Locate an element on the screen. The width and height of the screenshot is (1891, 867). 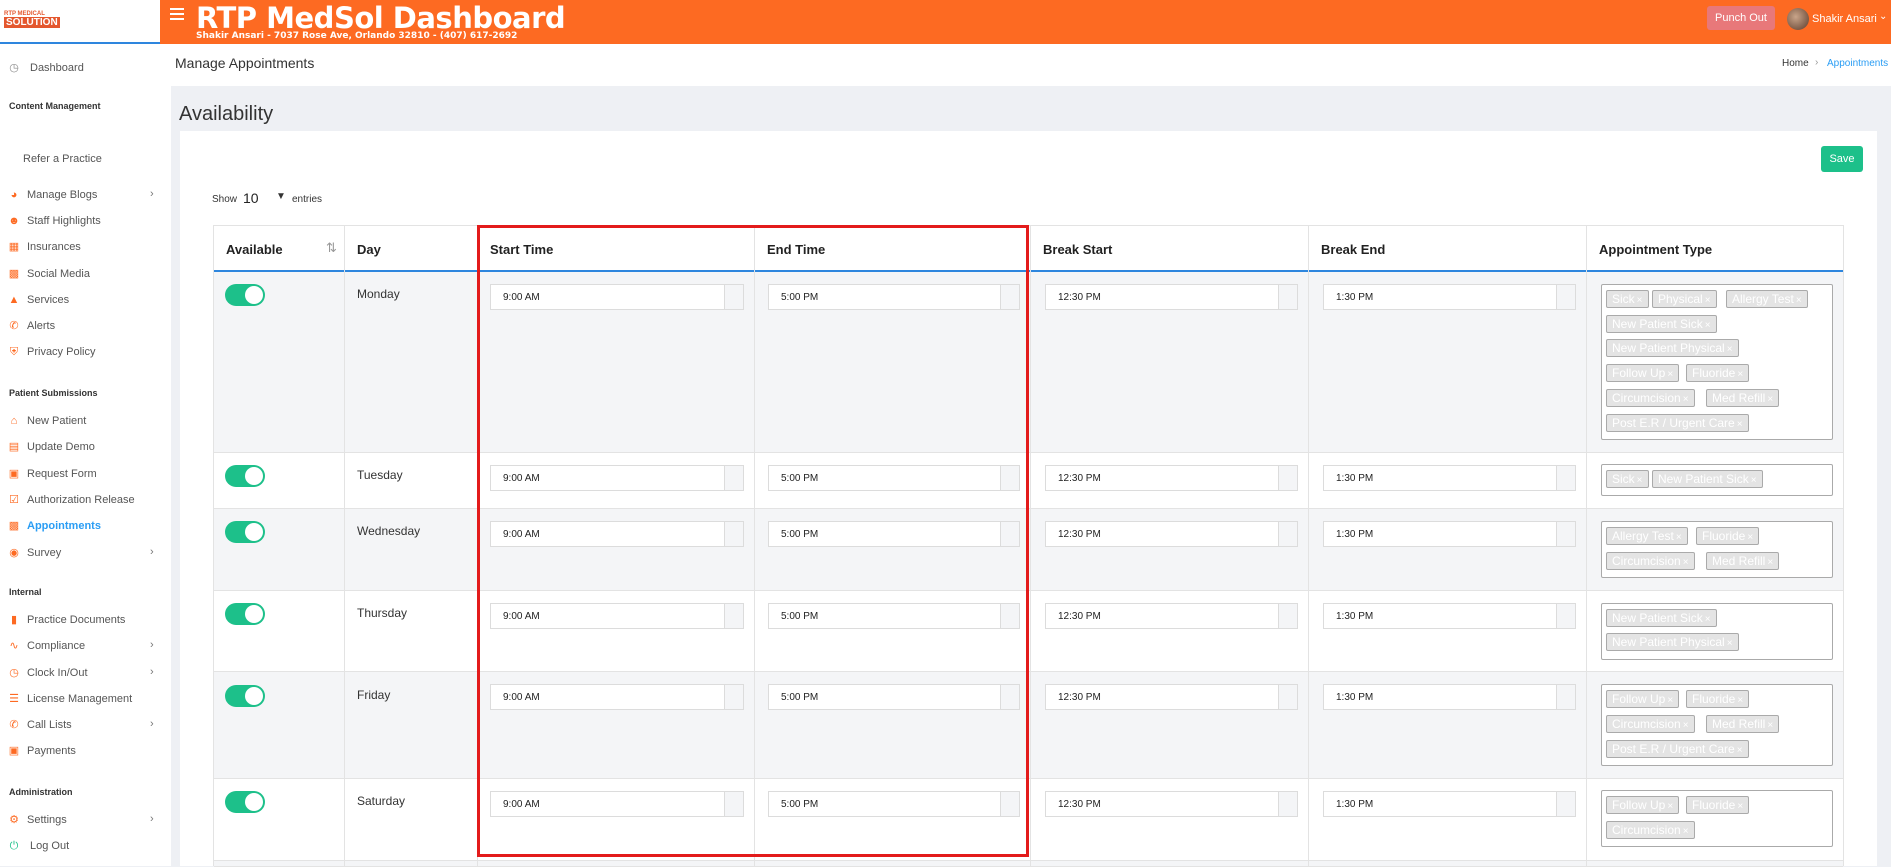
sidebar-item-update-demo: ▤ Update Demo is located at coordinates (85, 449).